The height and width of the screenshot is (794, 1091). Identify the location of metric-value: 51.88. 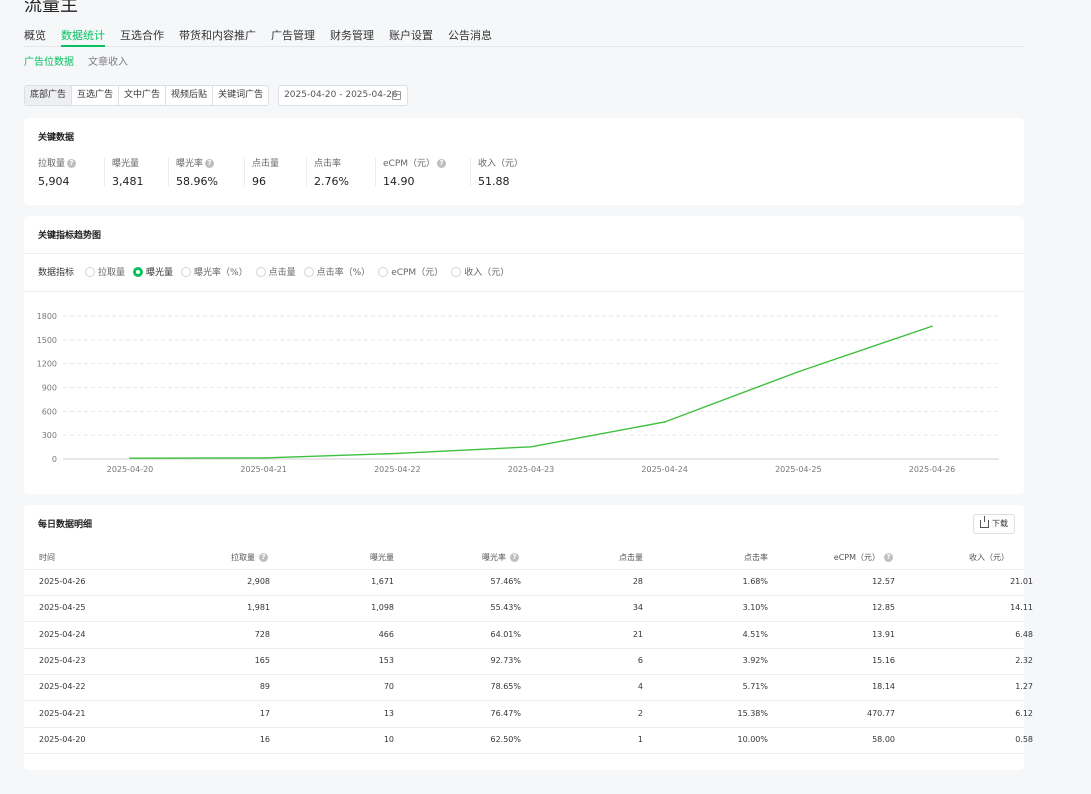
(494, 181).